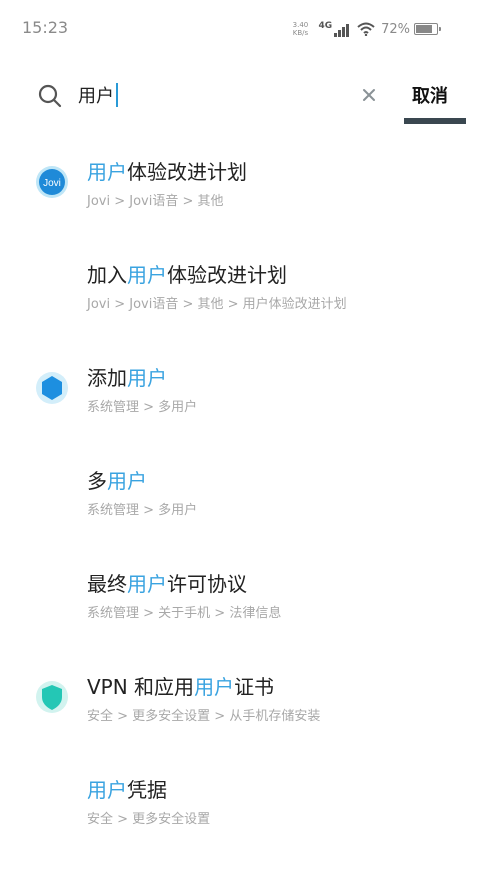 This screenshot has width=500, height=880. Describe the element at coordinates (107, 275) in the screenshot. I see `result-title-prefix: 加入` at that location.